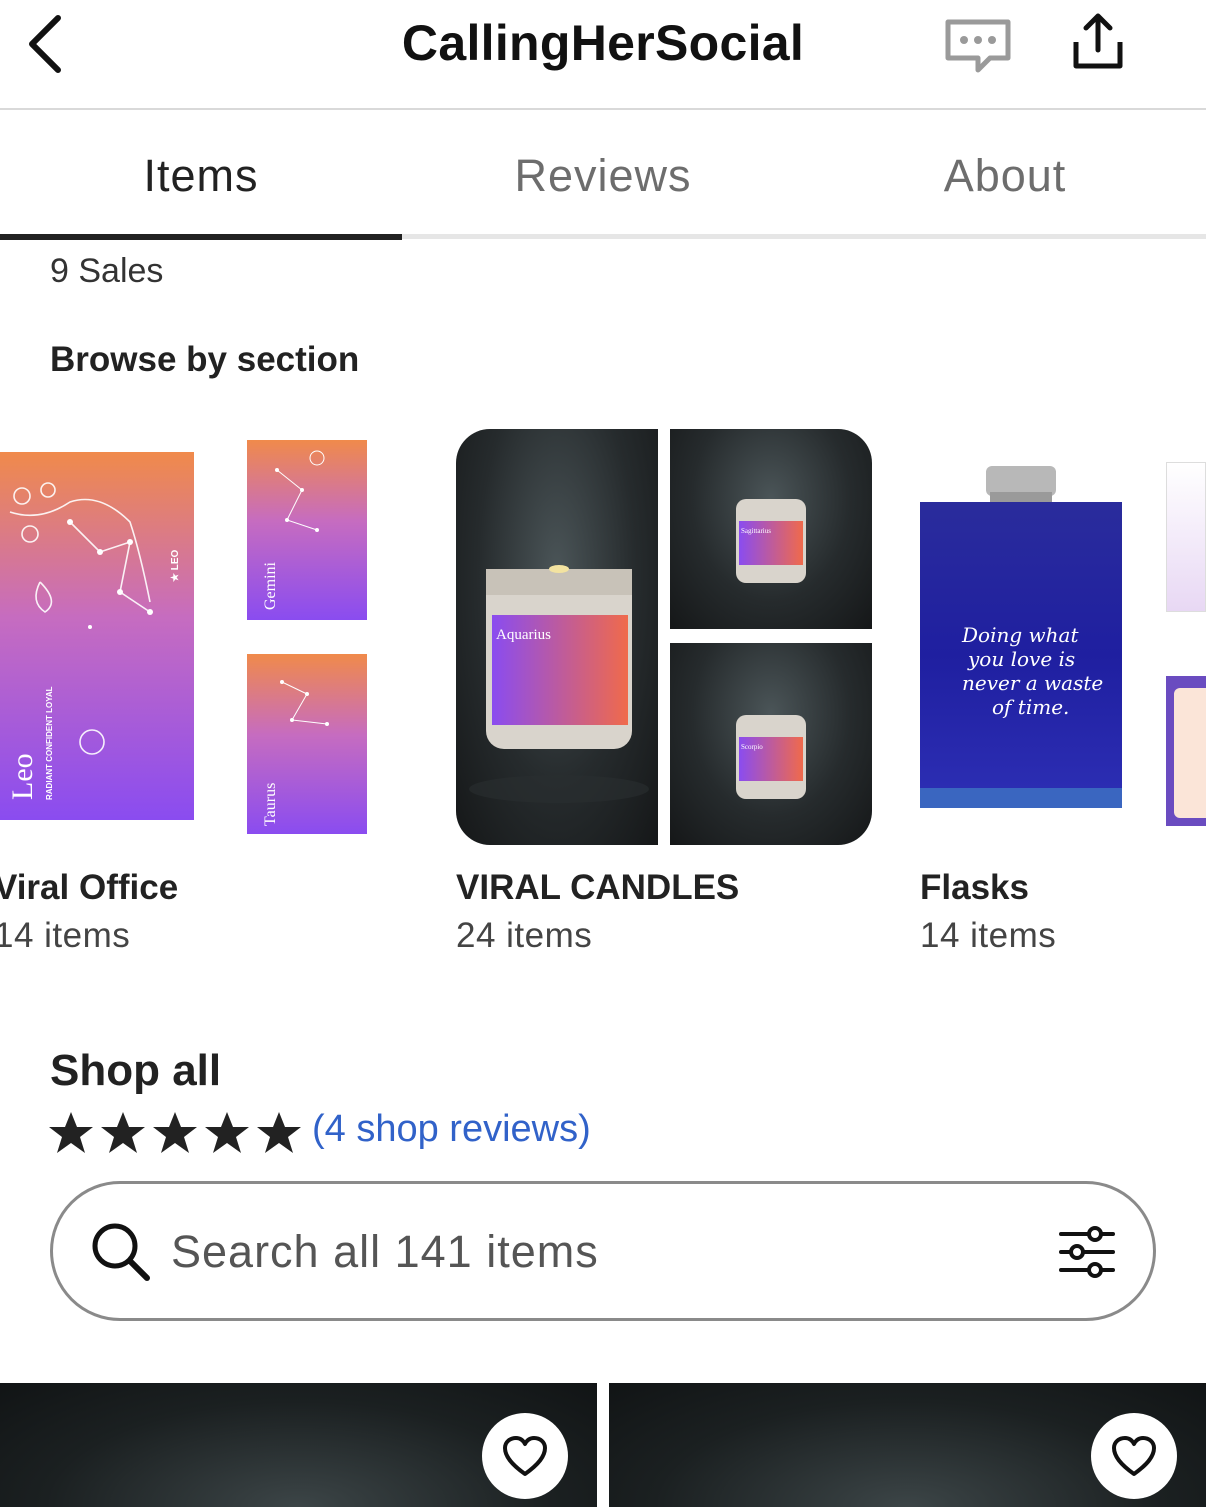 This screenshot has width=1206, height=1507. I want to click on search-input: Search all 141 items, so click(603, 1251).